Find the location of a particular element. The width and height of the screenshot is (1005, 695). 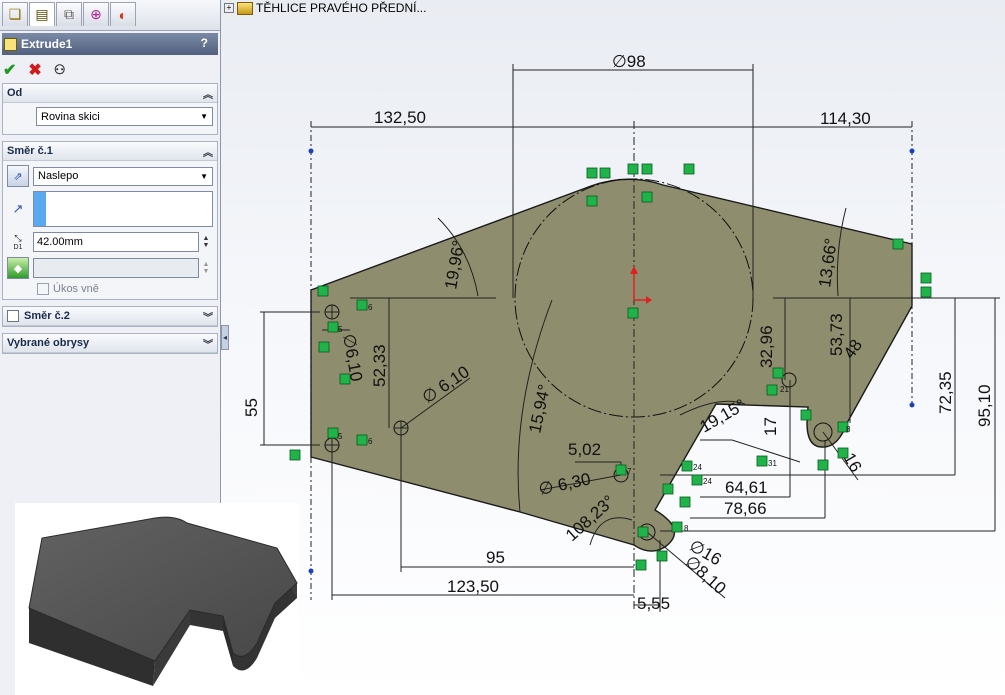

detailed-preview-glasses-icon: ⚇ is located at coordinates (60, 70).